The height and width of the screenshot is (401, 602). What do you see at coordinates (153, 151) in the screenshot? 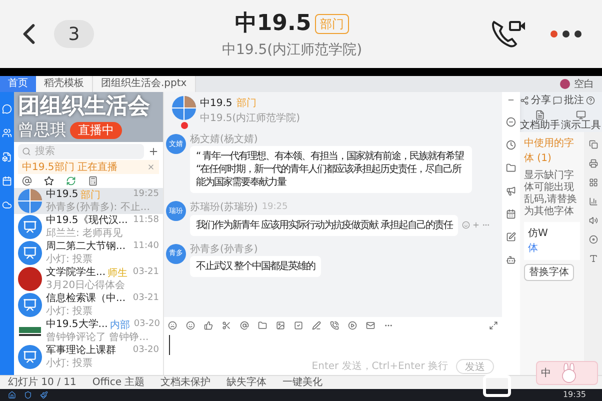
I see `add-icon` at bounding box center [153, 151].